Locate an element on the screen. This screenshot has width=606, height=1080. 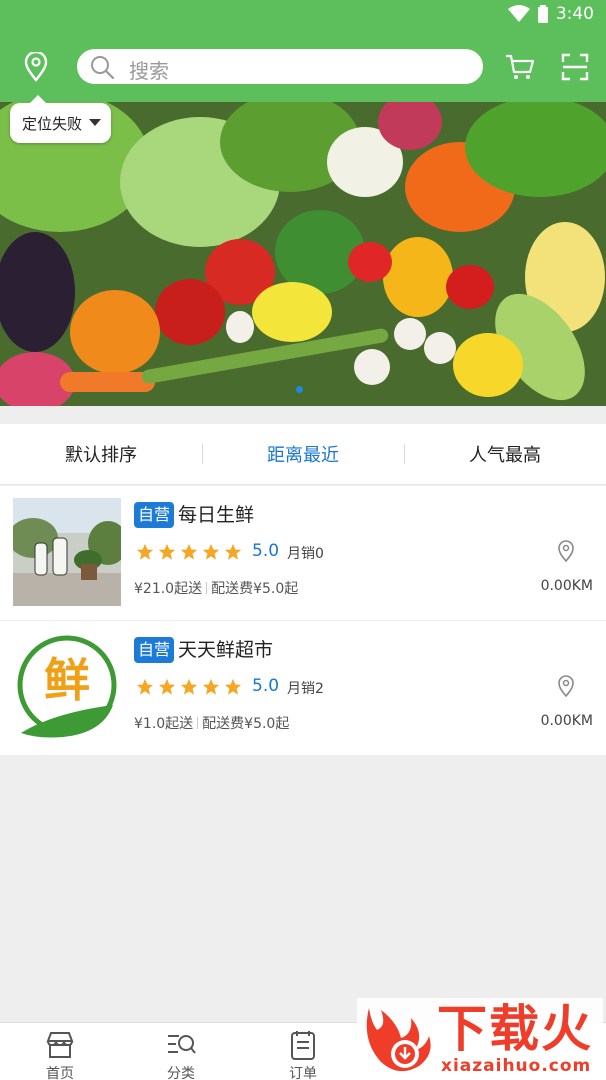
delivery-info: ¥21.0起送 配送费¥5.0起 is located at coordinates (216, 588).